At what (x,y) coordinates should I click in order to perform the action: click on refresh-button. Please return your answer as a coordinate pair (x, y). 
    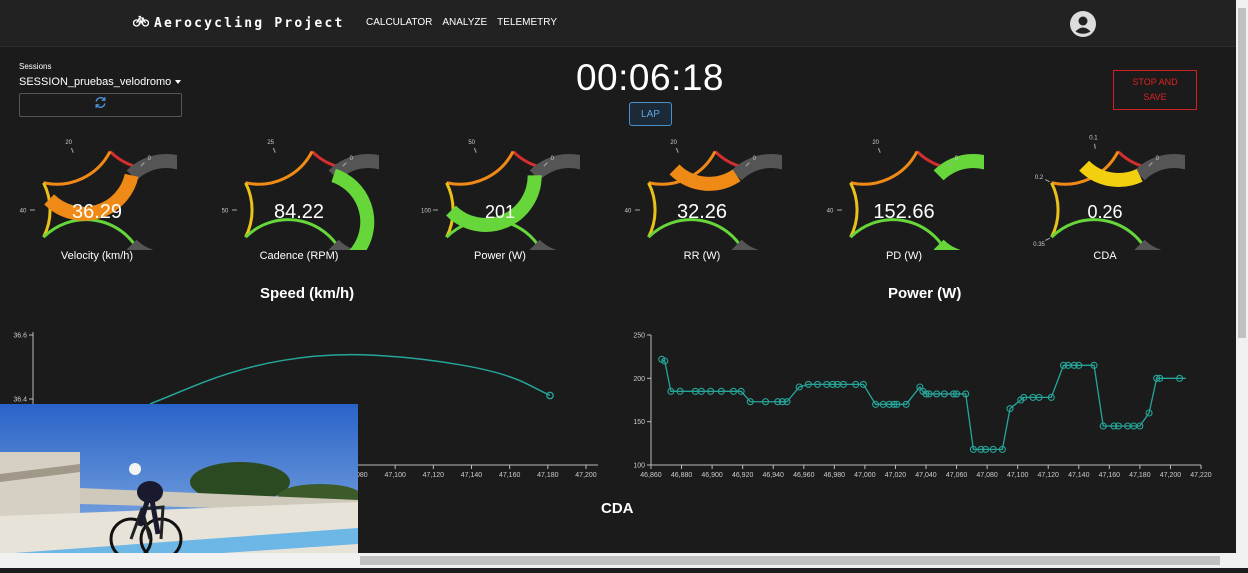
    Looking at the image, I should click on (100, 105).